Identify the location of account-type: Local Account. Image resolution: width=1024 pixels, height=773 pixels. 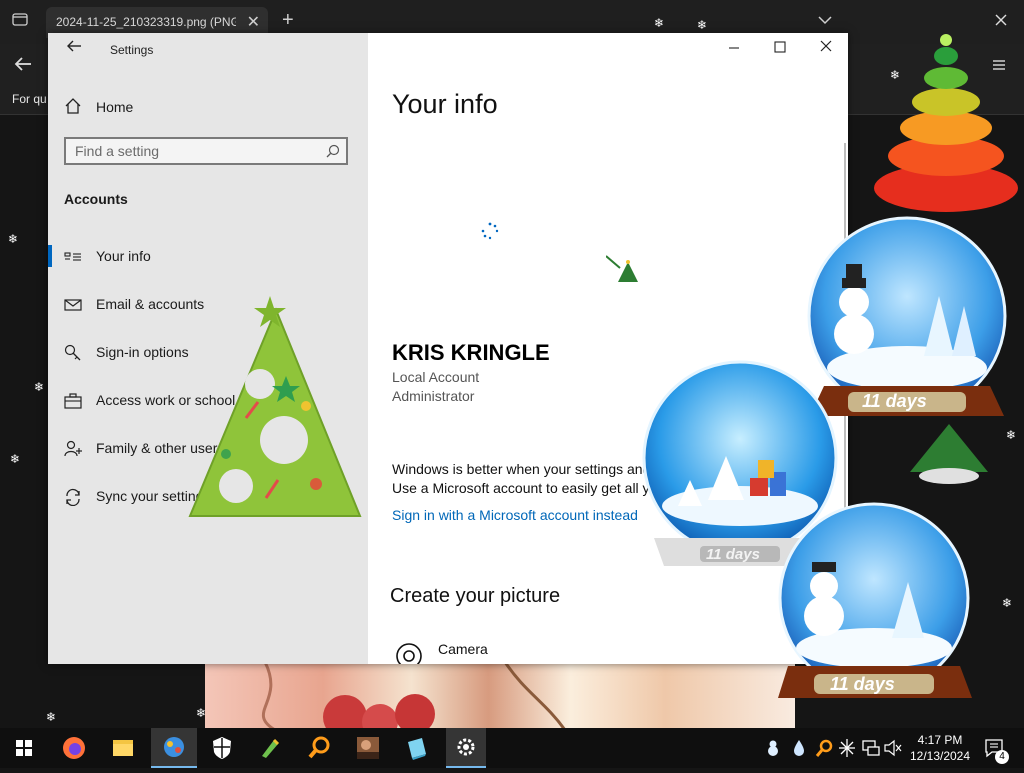
(436, 377).